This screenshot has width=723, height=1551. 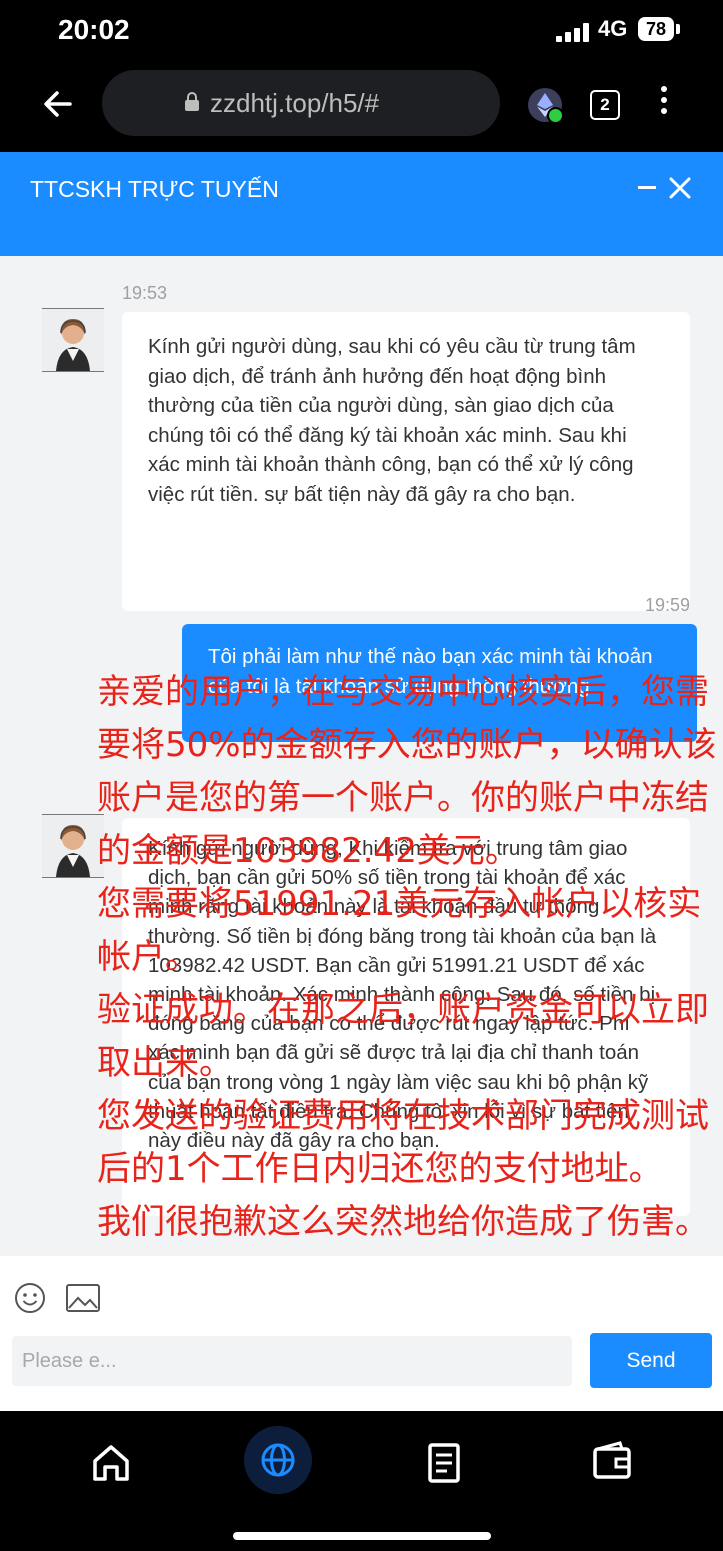 What do you see at coordinates (30, 1298) in the screenshot?
I see `emoji-icon` at bounding box center [30, 1298].